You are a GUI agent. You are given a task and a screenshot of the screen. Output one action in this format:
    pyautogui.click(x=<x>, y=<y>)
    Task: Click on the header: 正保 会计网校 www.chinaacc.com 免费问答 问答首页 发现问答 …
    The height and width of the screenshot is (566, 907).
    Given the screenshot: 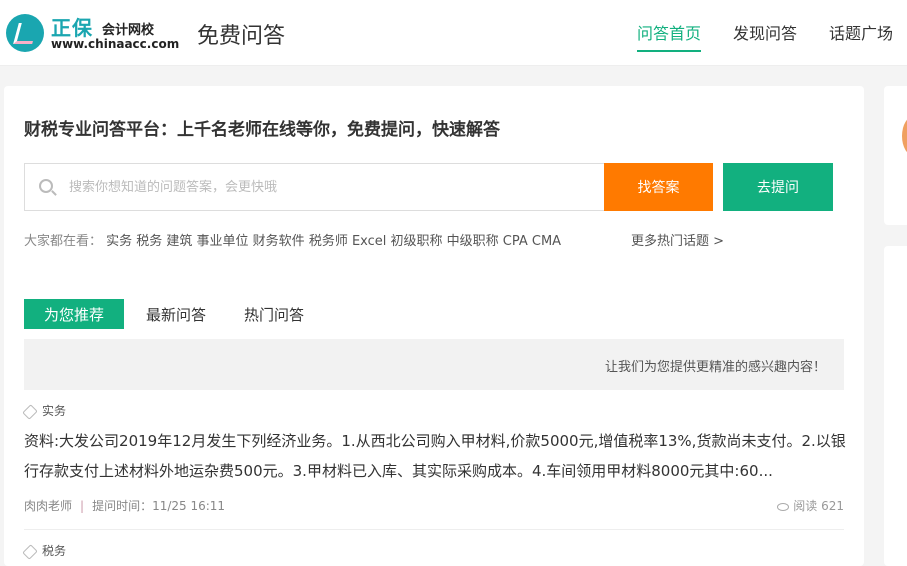 What is the action you would take?
    pyautogui.click(x=453, y=33)
    